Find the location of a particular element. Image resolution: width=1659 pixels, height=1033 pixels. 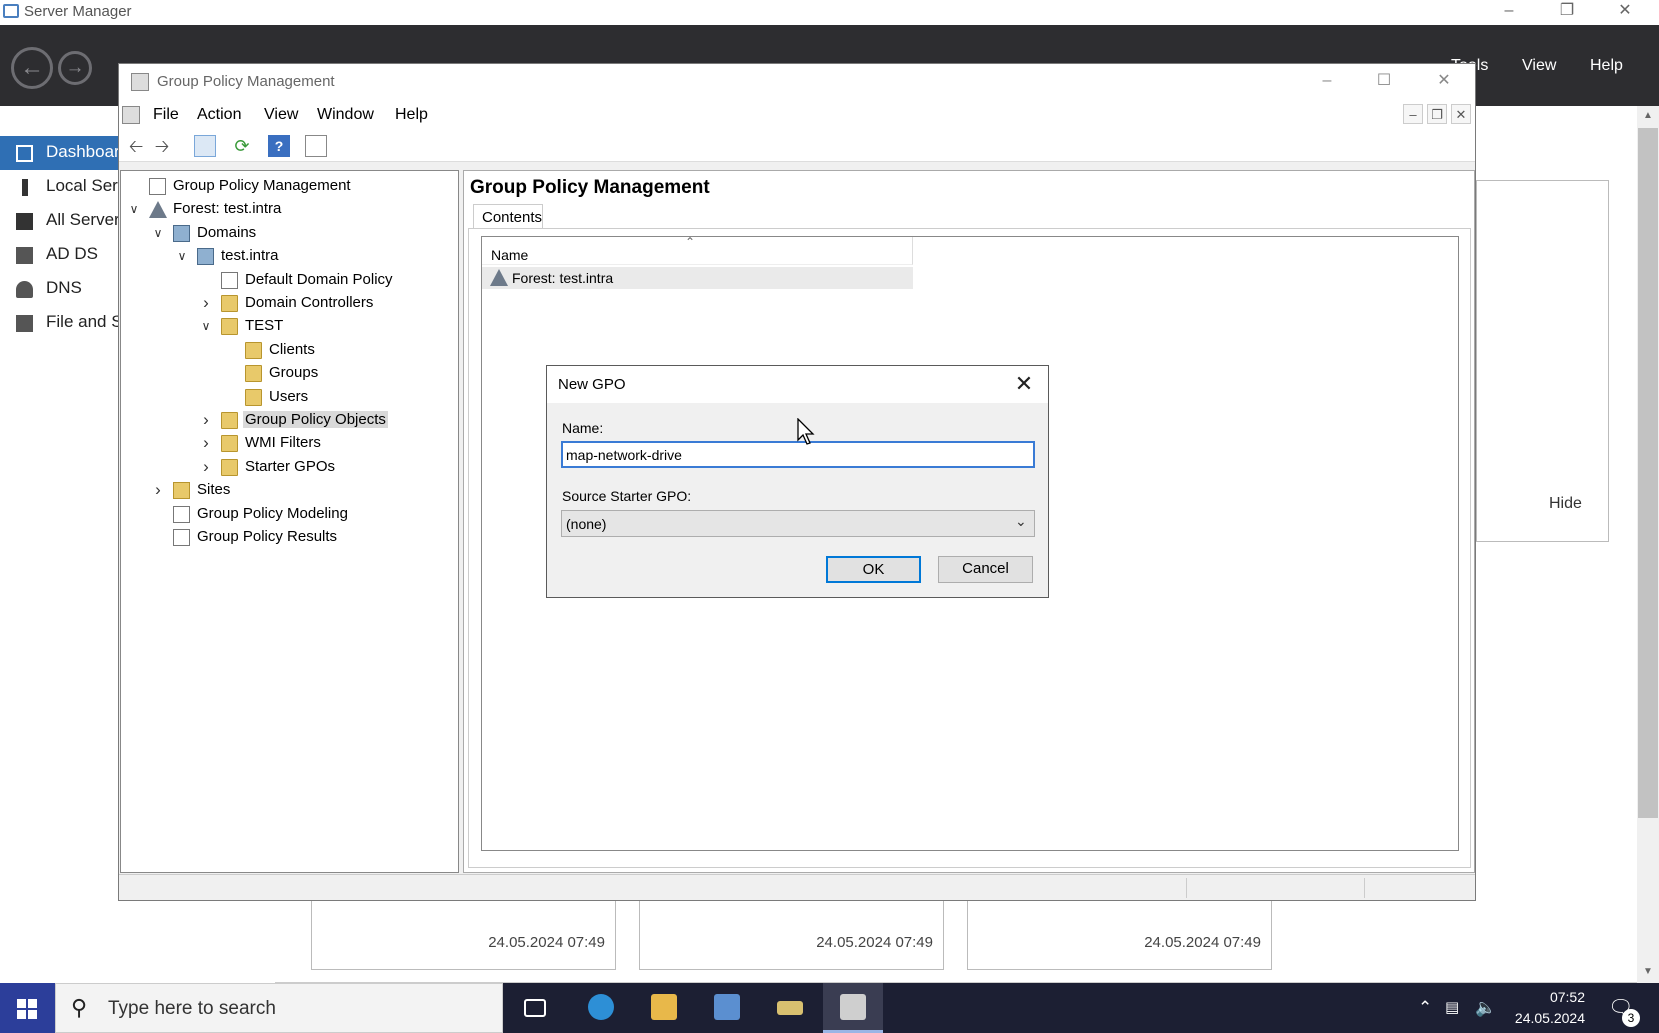

ok-button: OK is located at coordinates (873, 569).